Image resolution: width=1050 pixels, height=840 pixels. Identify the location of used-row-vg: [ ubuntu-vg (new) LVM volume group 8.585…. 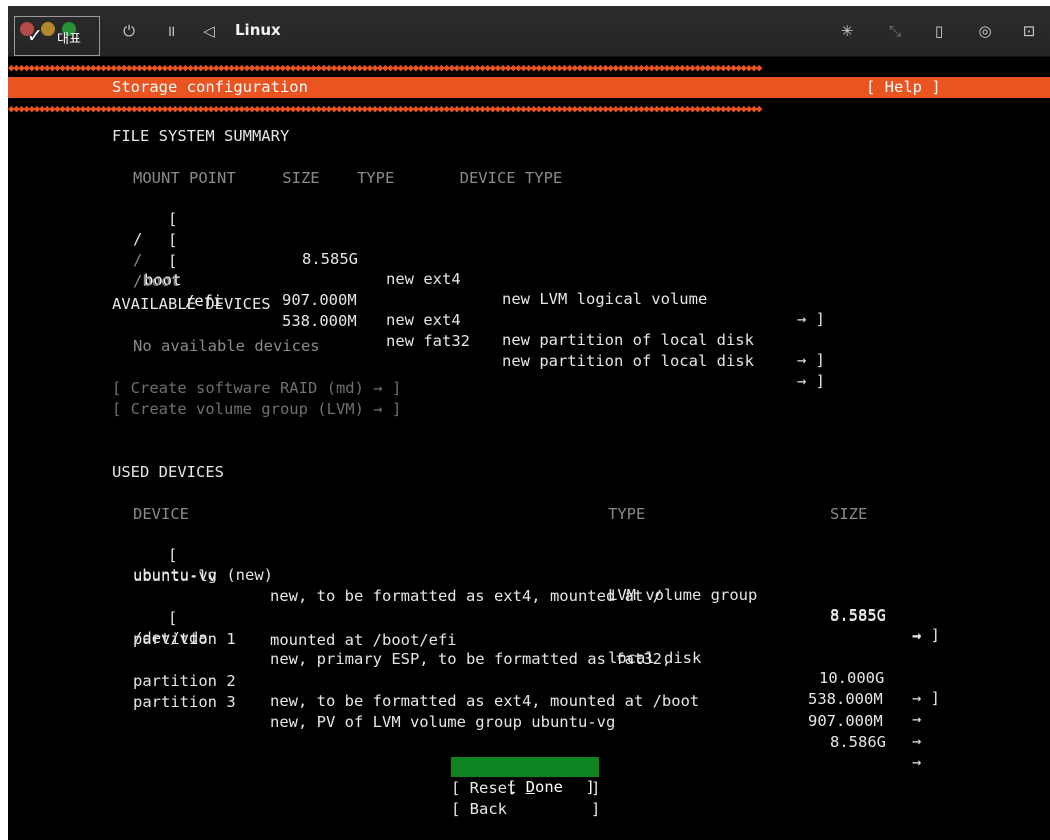
(537, 584).